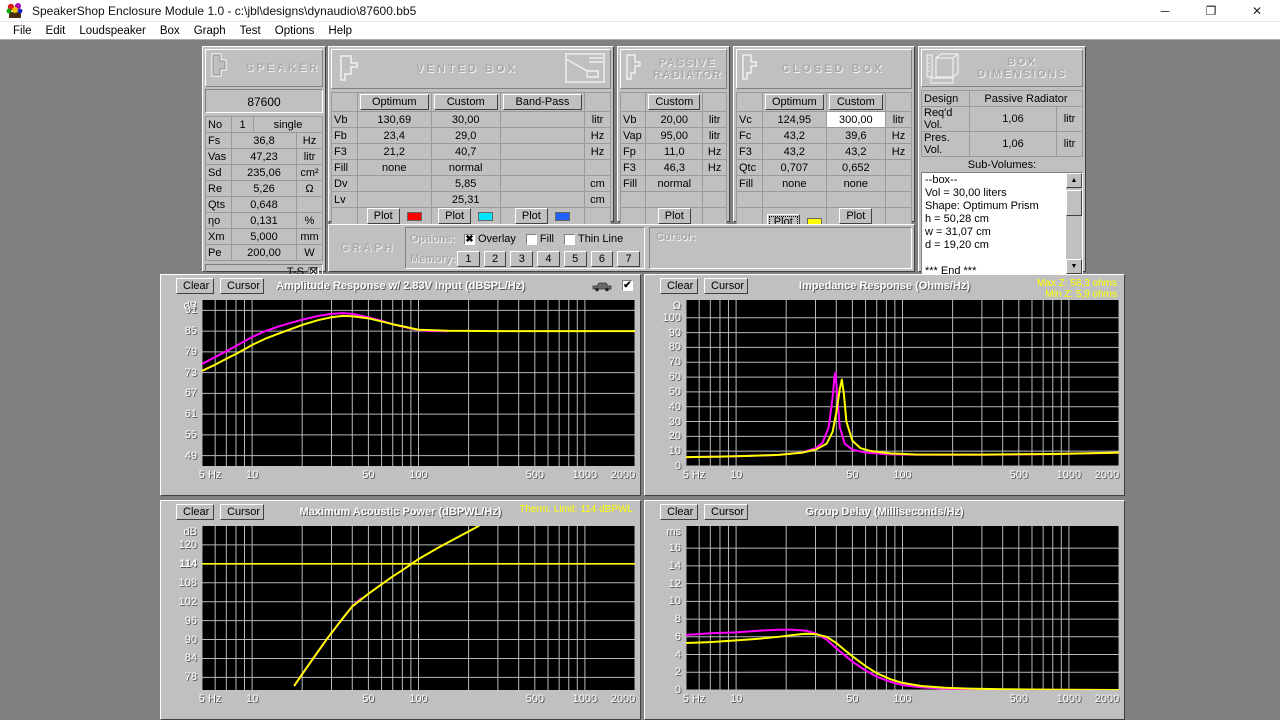  I want to click on vented-optimum-value: 21,2, so click(394, 151).